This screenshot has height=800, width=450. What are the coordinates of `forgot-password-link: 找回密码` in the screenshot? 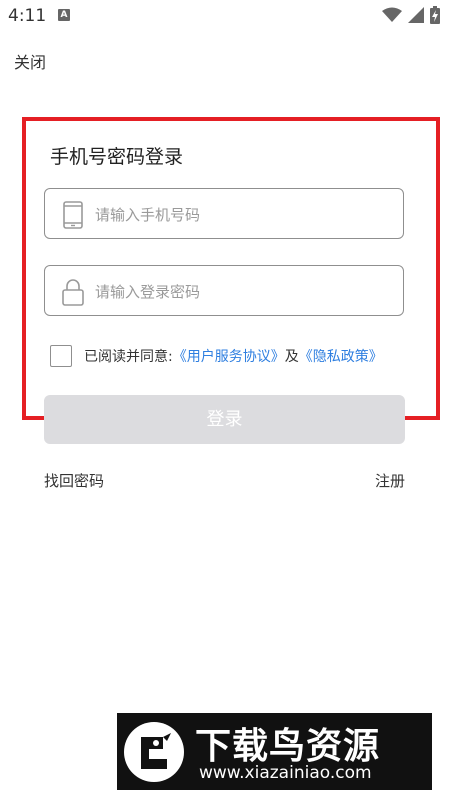 It's located at (74, 480).